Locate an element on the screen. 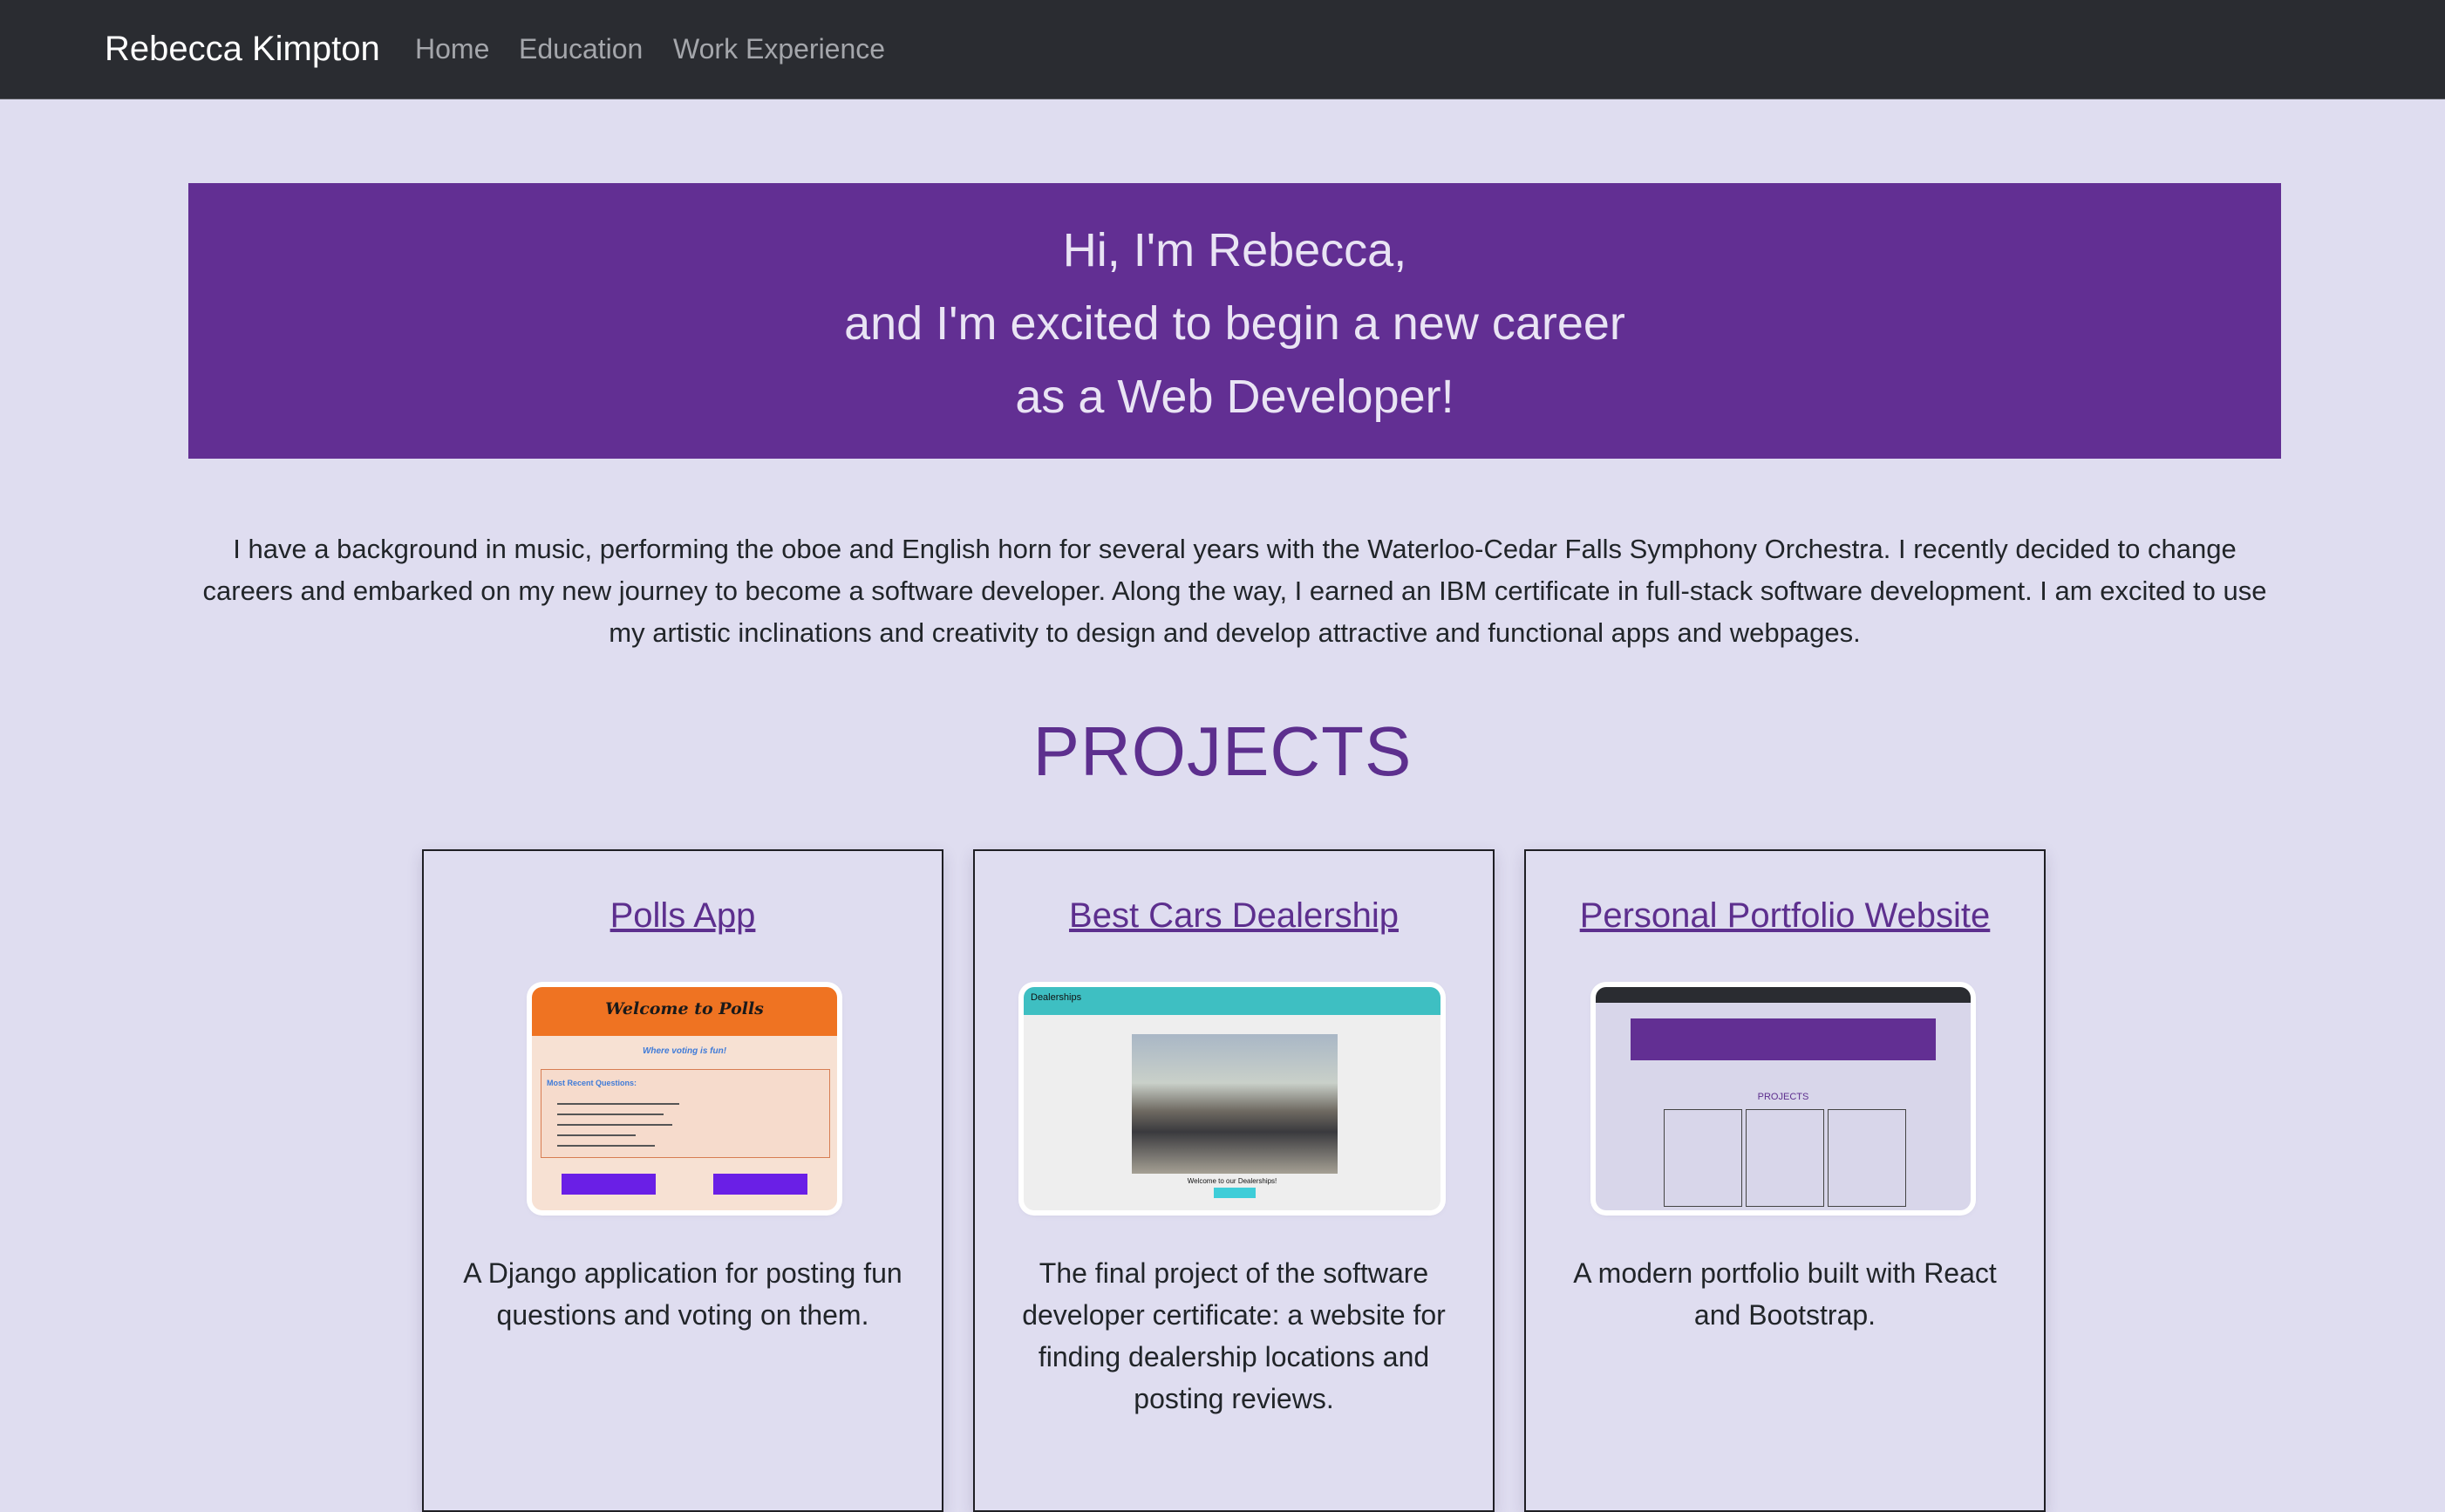 Image resolution: width=2445 pixels, height=1512 pixels. thumb-questions-box: Most Recent Questions: is located at coordinates (685, 1113).